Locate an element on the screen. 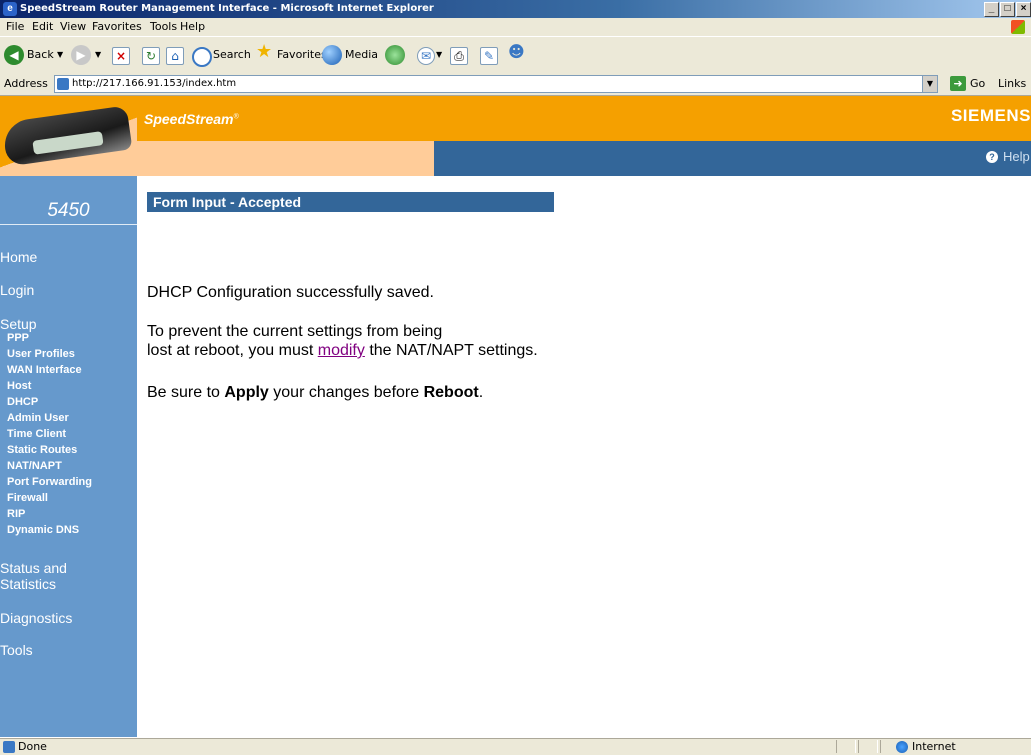 Image resolution: width=1031 pixels, height=755 pixels. modify-link: modify is located at coordinates (341, 350).